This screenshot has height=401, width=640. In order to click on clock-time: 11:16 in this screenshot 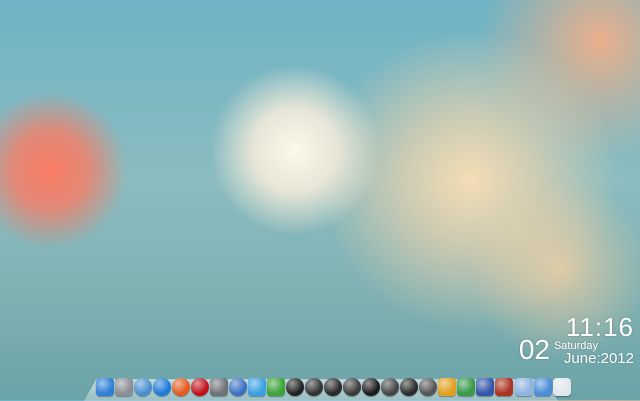, I will do `click(600, 327)`.